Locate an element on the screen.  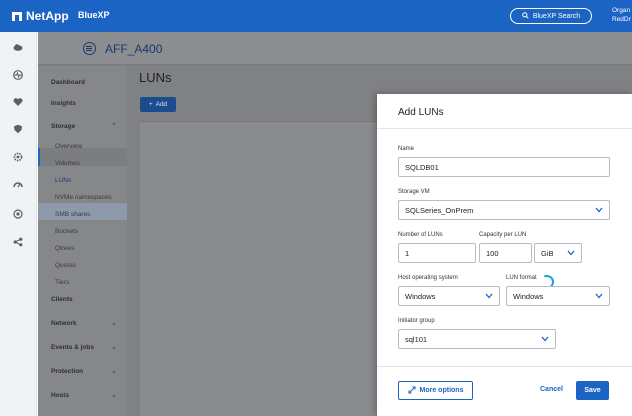
name-field: SQLDB01 is located at coordinates (504, 167).